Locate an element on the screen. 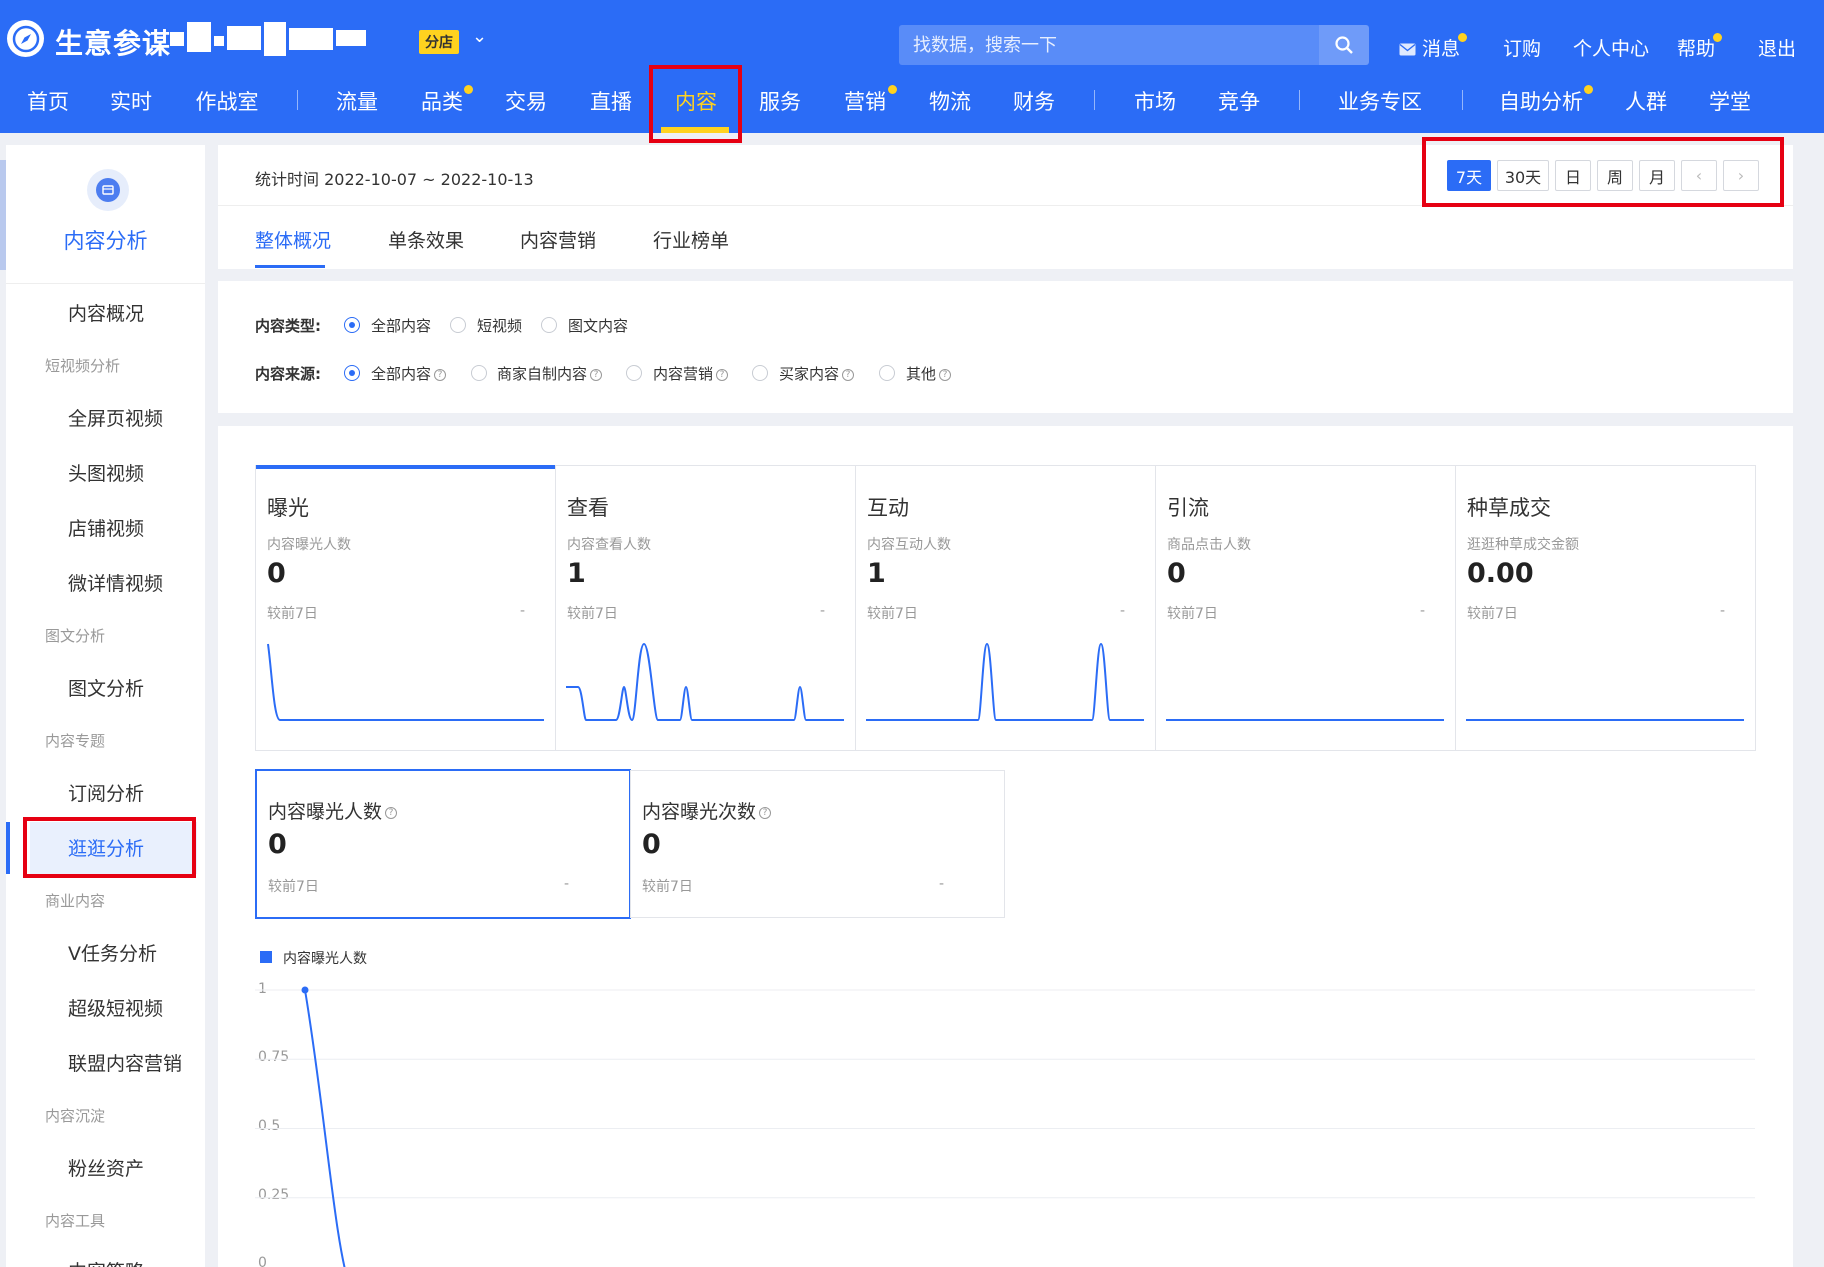 Image resolution: width=1824 pixels, height=1267 pixels. data-point is located at coordinates (305, 990).